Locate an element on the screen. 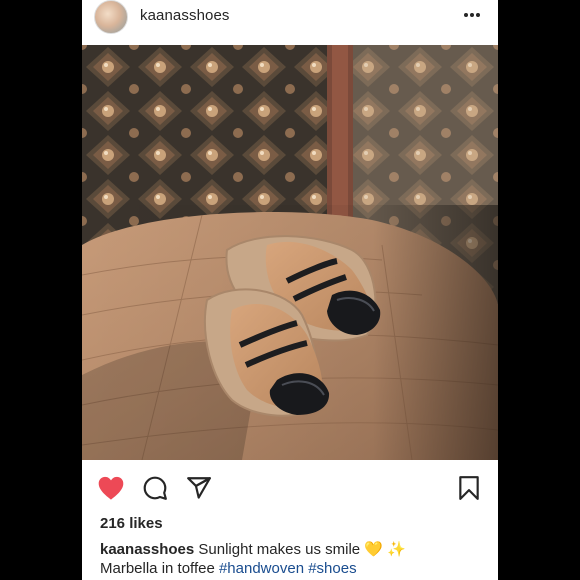 The width and height of the screenshot is (580, 580). post-header: kaanasshoes is located at coordinates (290, 21).